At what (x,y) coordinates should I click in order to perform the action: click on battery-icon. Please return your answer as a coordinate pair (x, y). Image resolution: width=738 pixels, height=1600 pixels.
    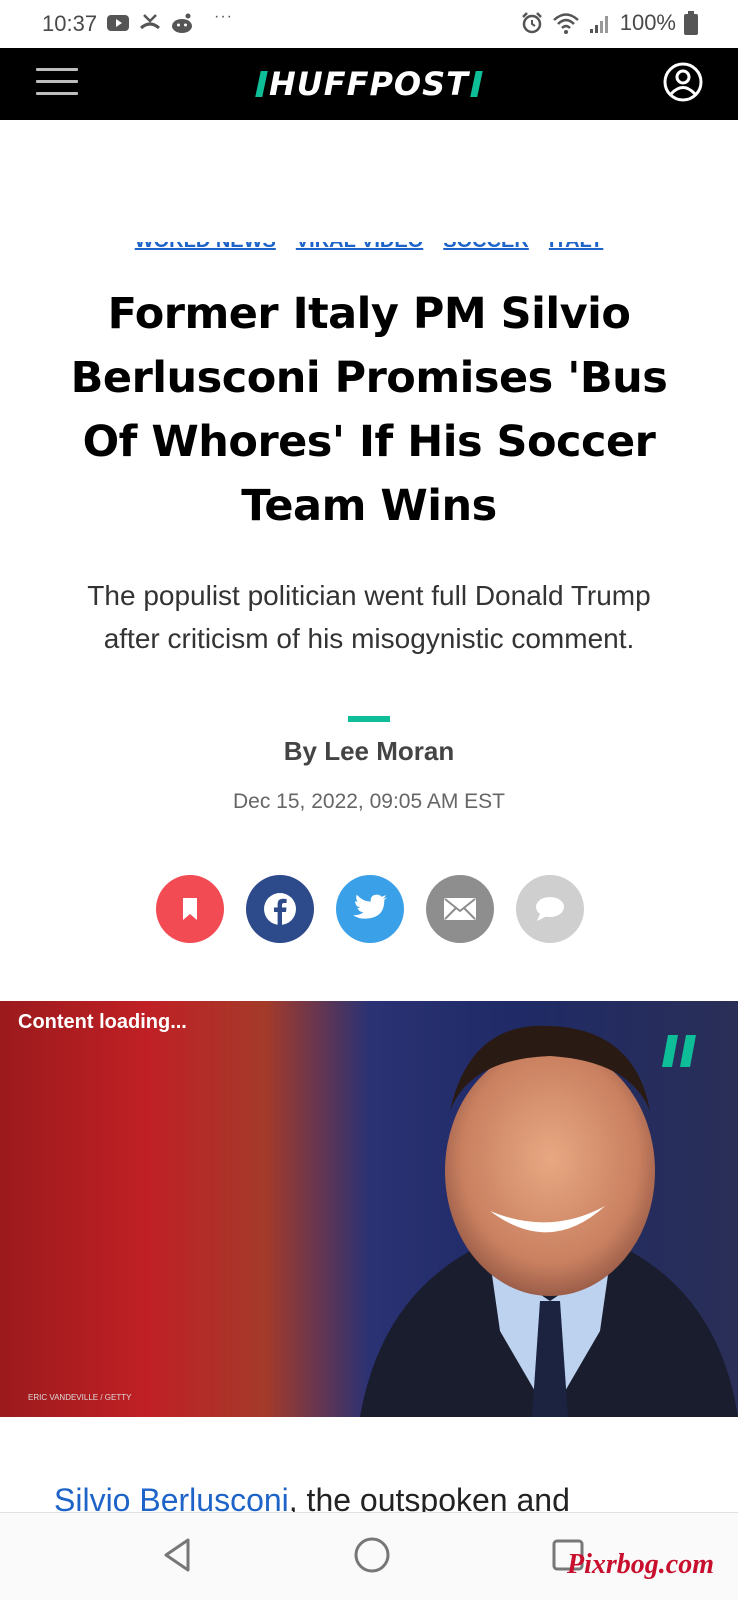
    Looking at the image, I should click on (691, 23).